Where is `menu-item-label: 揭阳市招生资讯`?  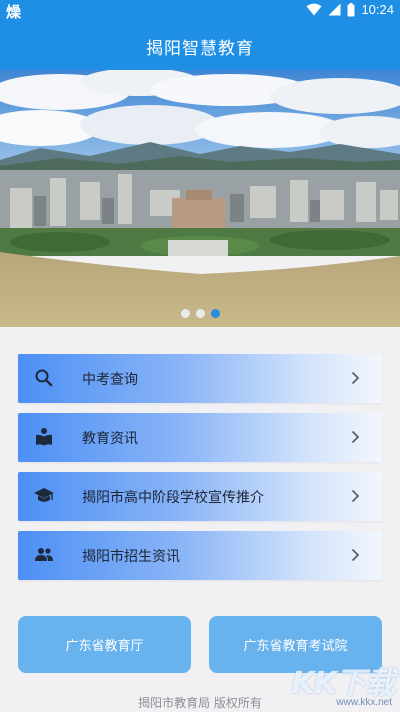 menu-item-label: 揭阳市招生资讯 is located at coordinates (131, 557).